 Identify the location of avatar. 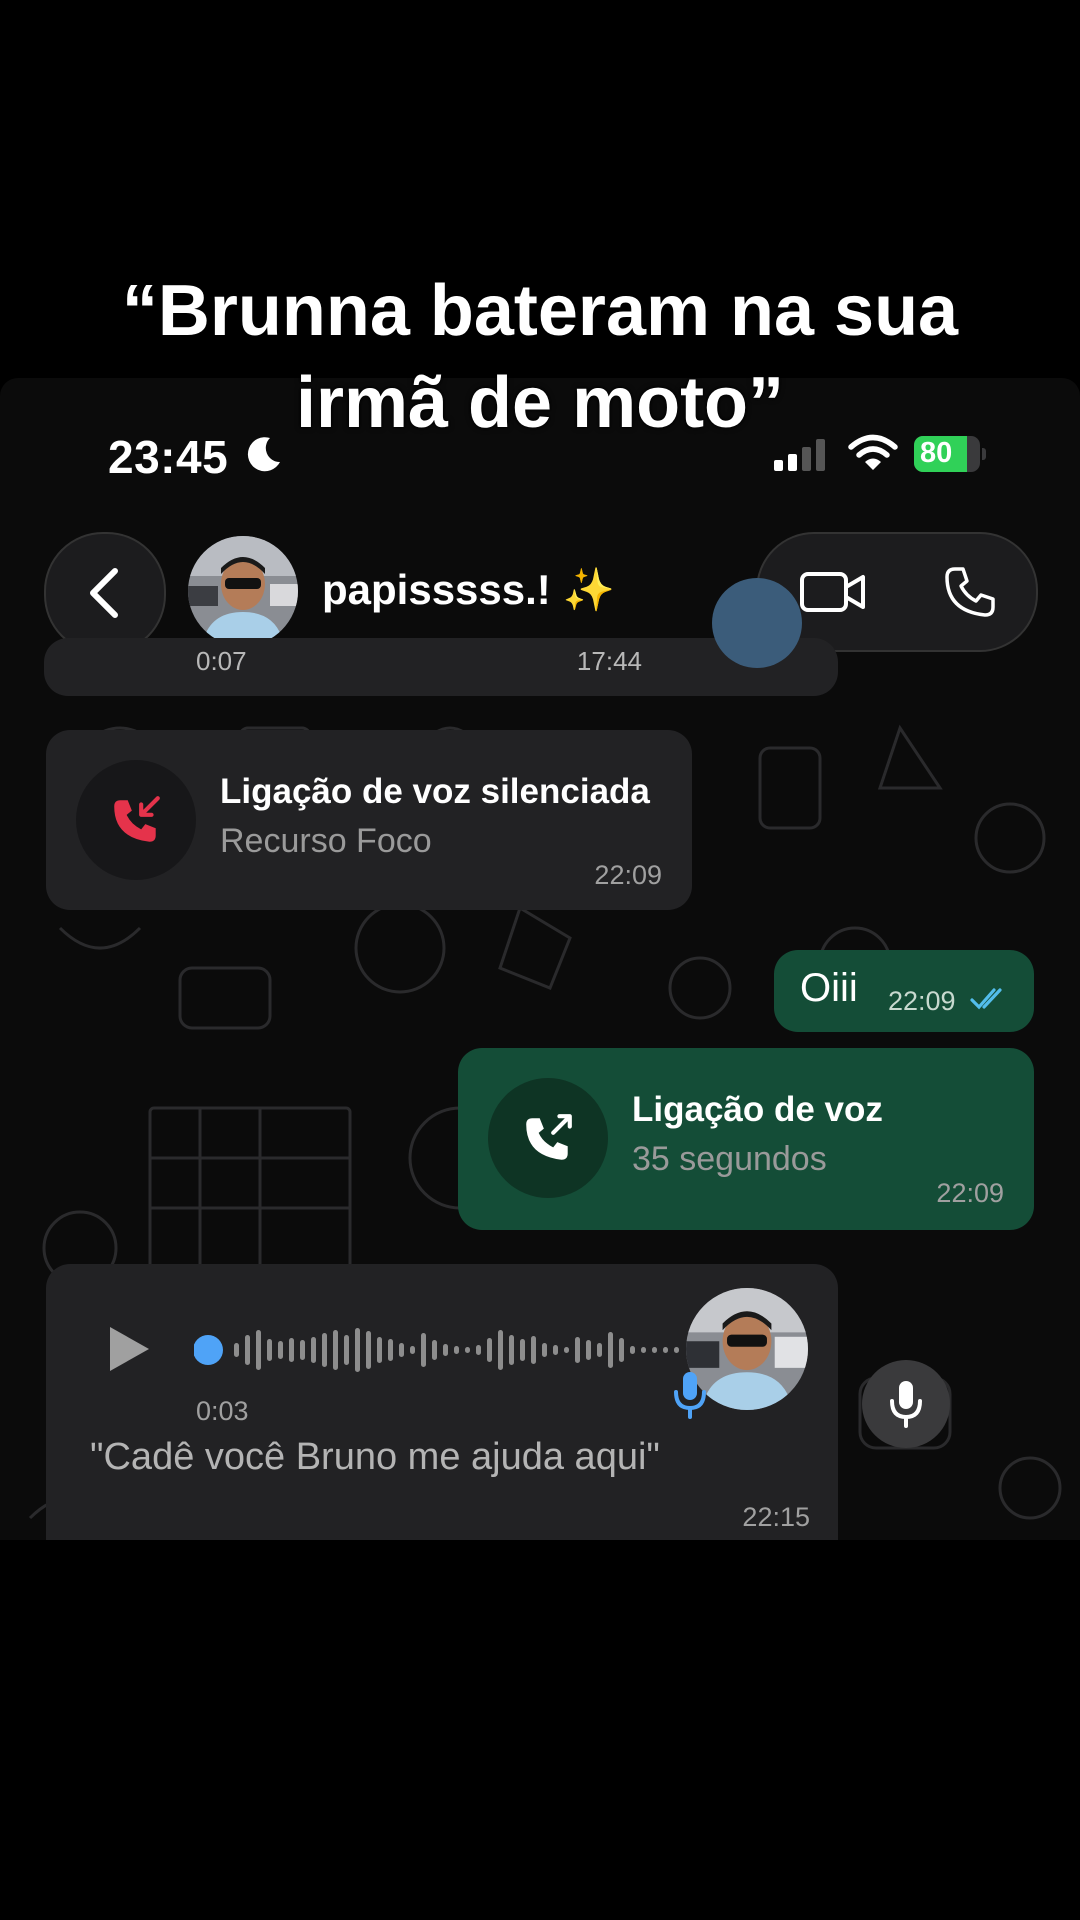
(757, 623).